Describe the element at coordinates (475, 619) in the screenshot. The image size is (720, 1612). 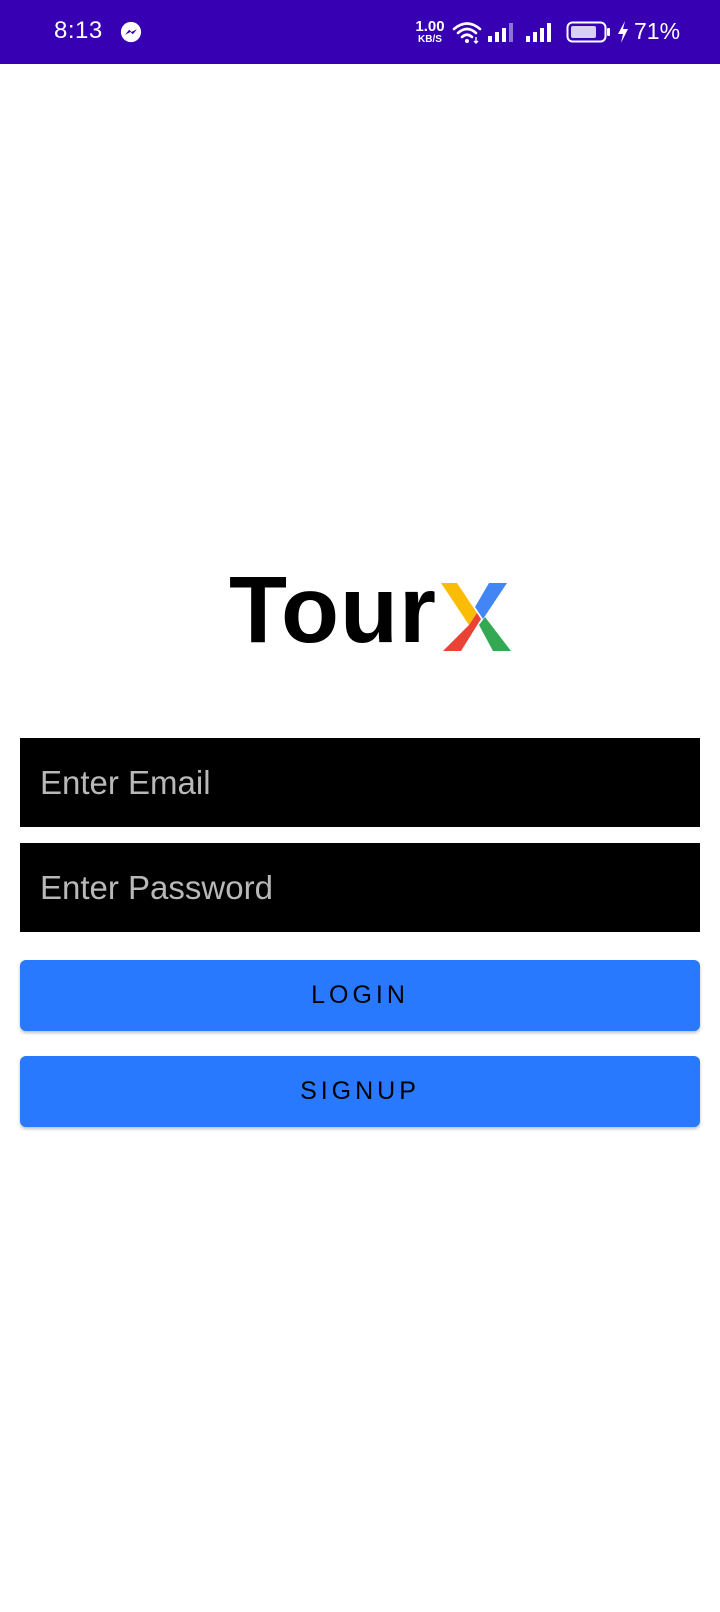
I see `logo-x-icon` at that location.